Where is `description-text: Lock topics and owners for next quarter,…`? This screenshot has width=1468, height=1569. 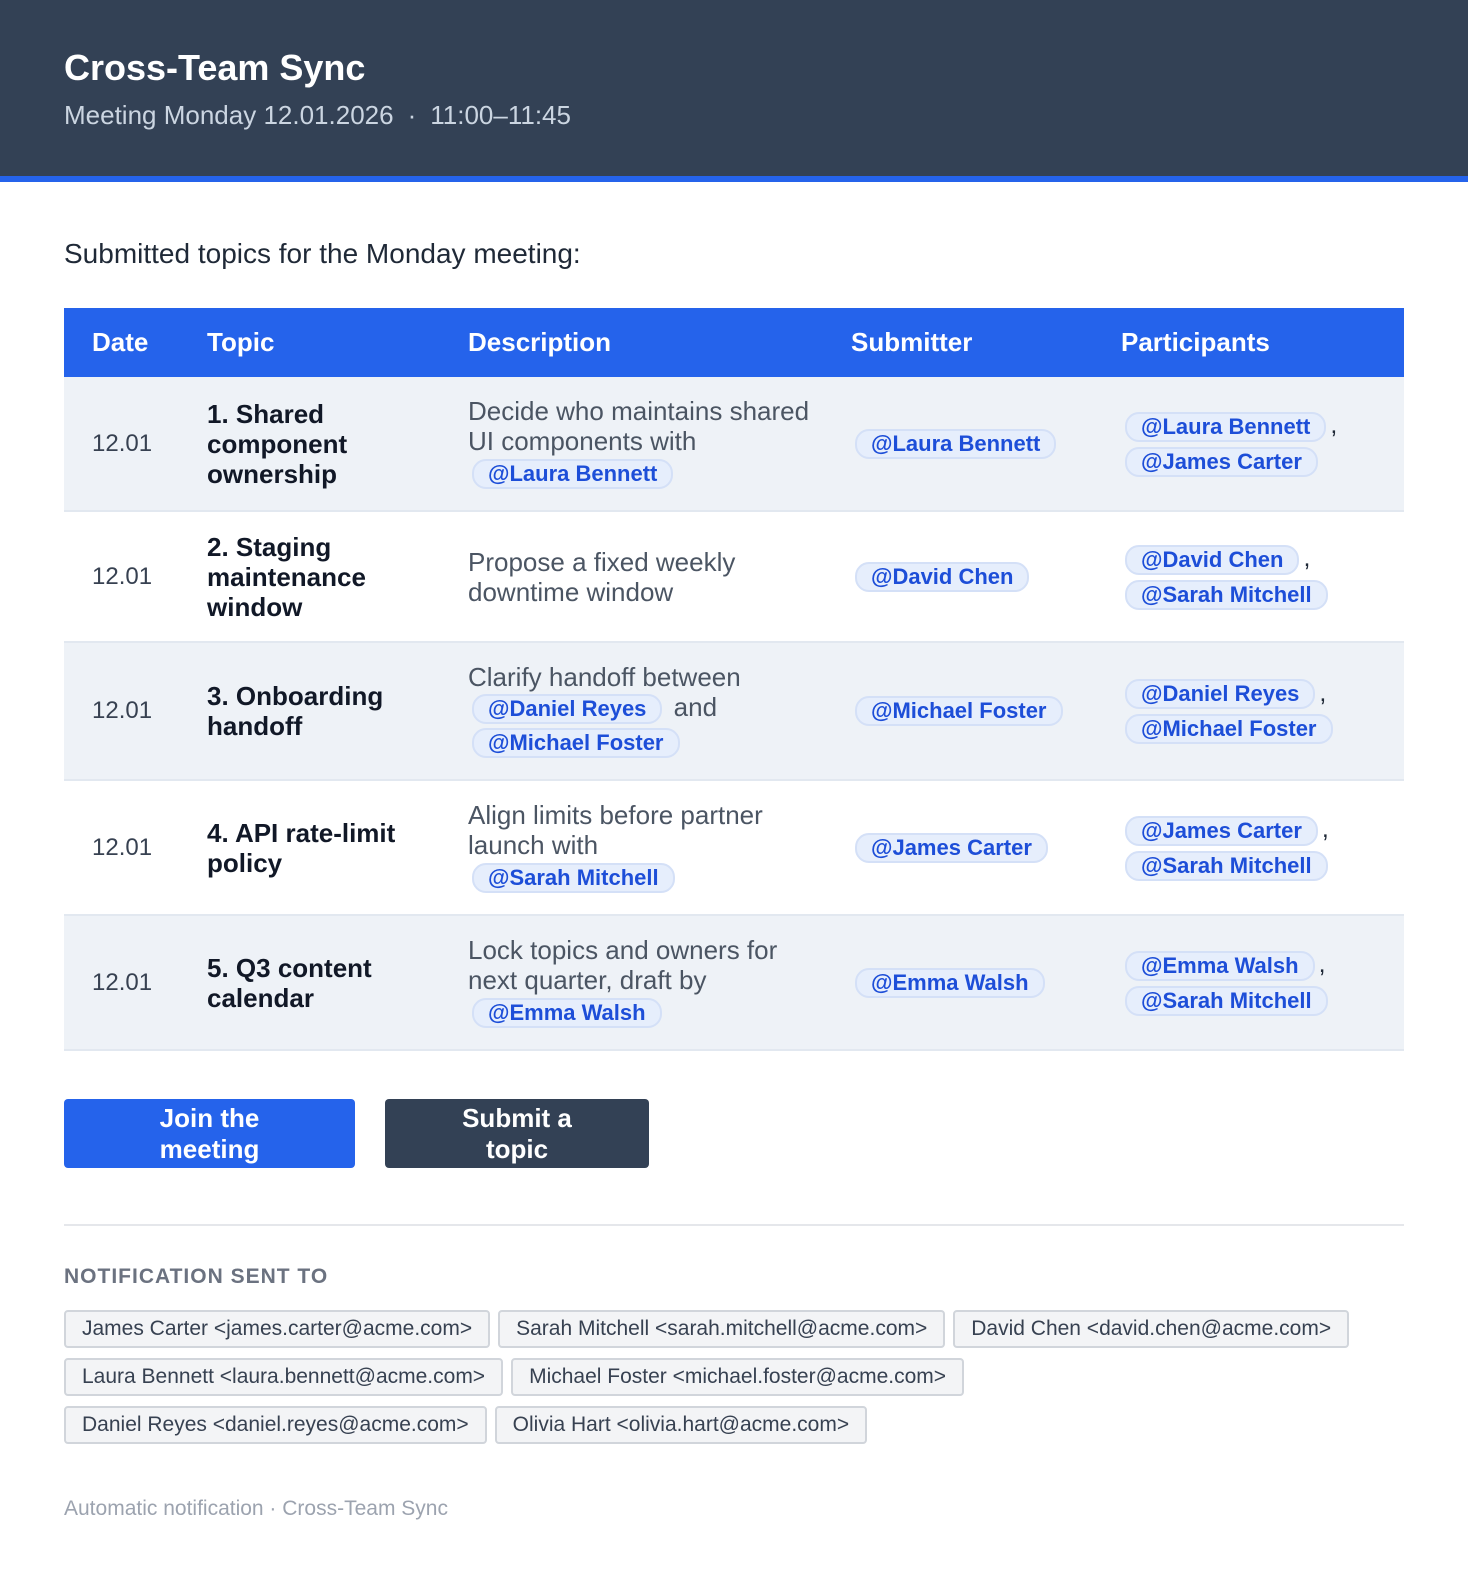 description-text: Lock topics and owners for next quarter,… is located at coordinates (623, 965).